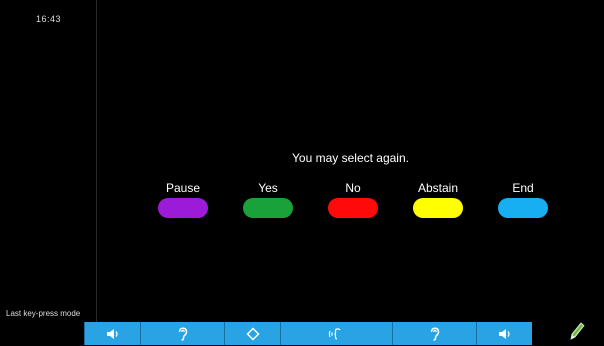  I want to click on option-label: Abstain, so click(438, 188).